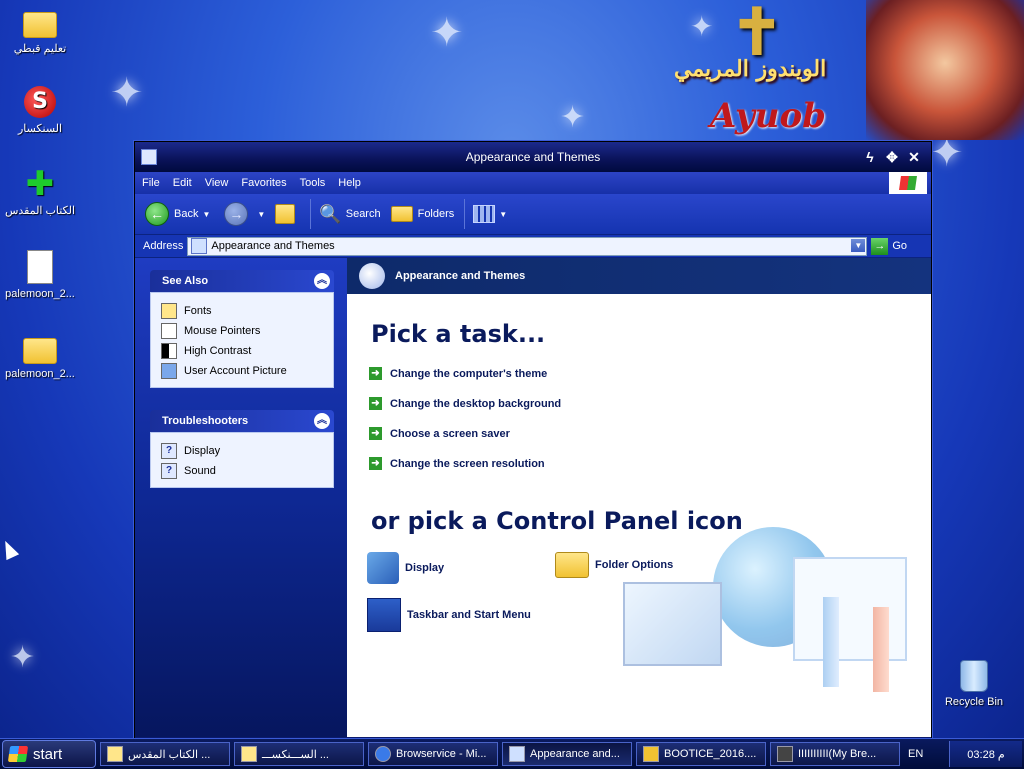 The height and width of the screenshot is (769, 1024). I want to click on address-input: Appearance and Themes ▼, so click(527, 246).